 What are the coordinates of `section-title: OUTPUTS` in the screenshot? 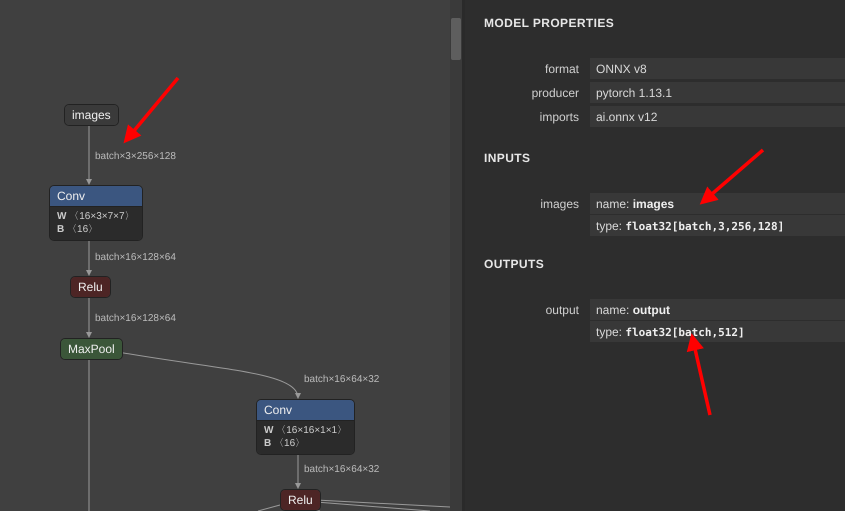 It's located at (514, 264).